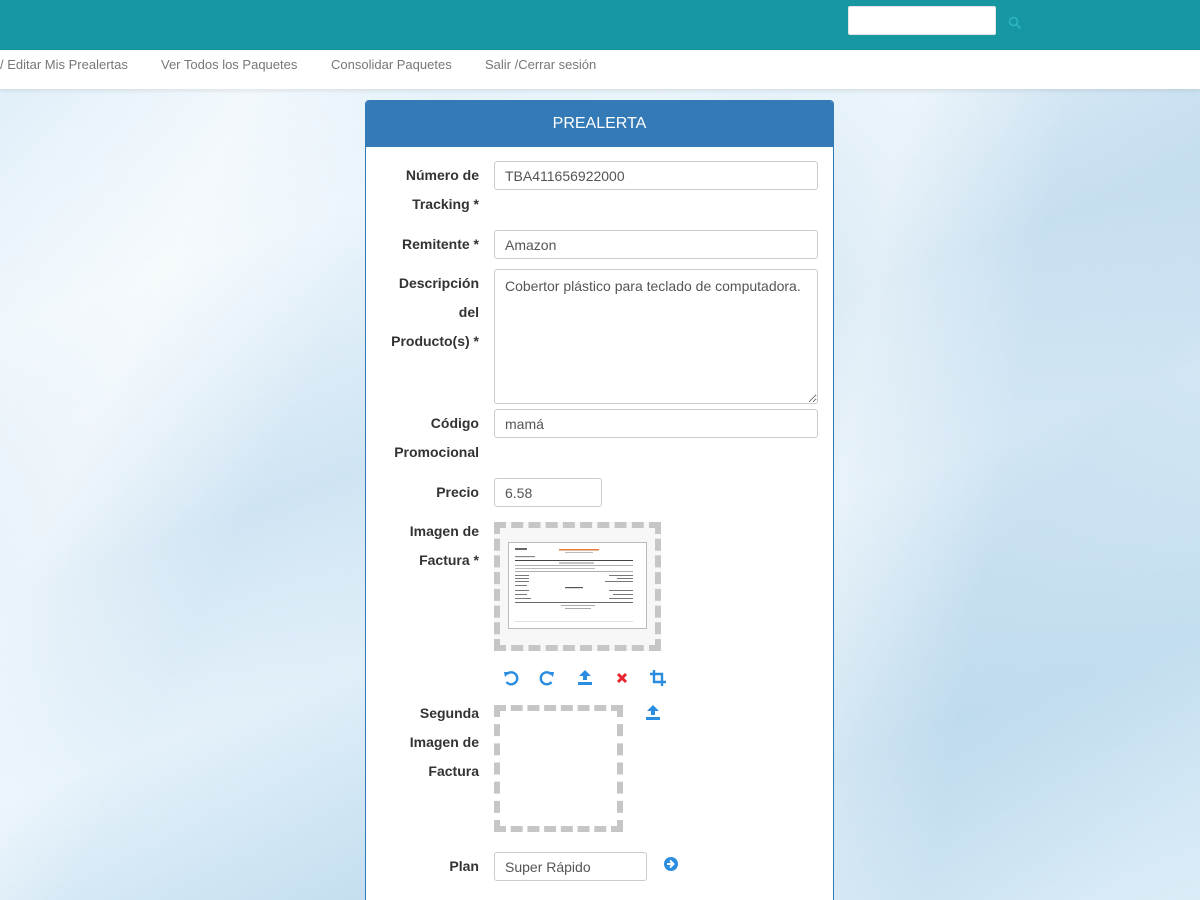 Image resolution: width=1200 pixels, height=900 pixels. I want to click on price-label: Precio, so click(457, 492).